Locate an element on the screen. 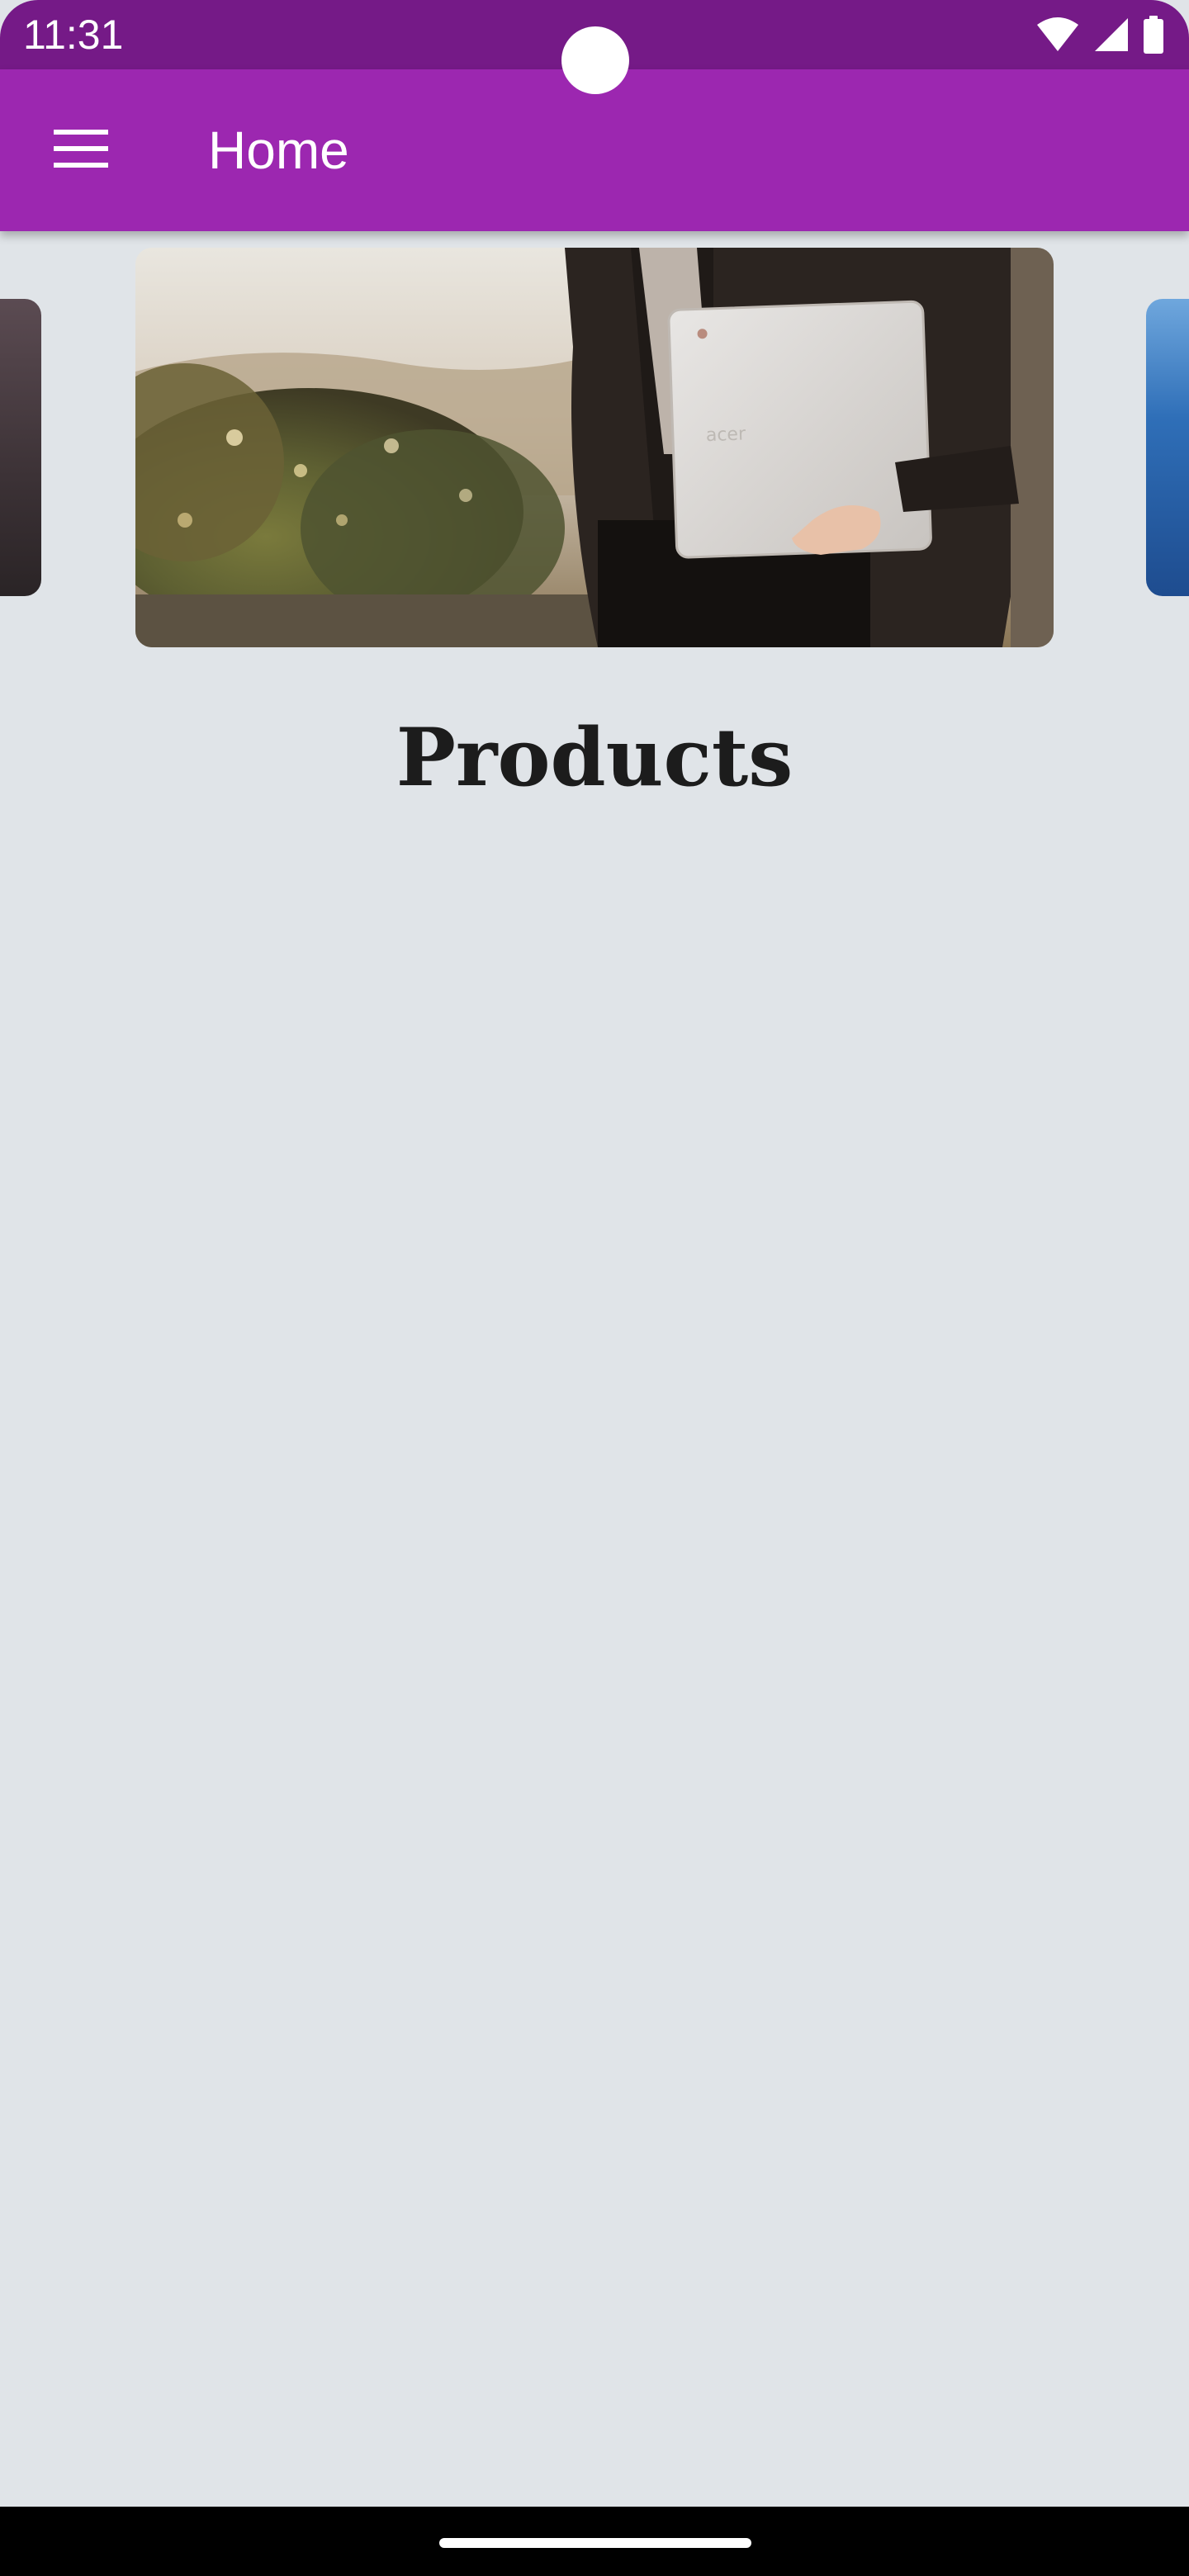  wifi-icon is located at coordinates (1057, 35).